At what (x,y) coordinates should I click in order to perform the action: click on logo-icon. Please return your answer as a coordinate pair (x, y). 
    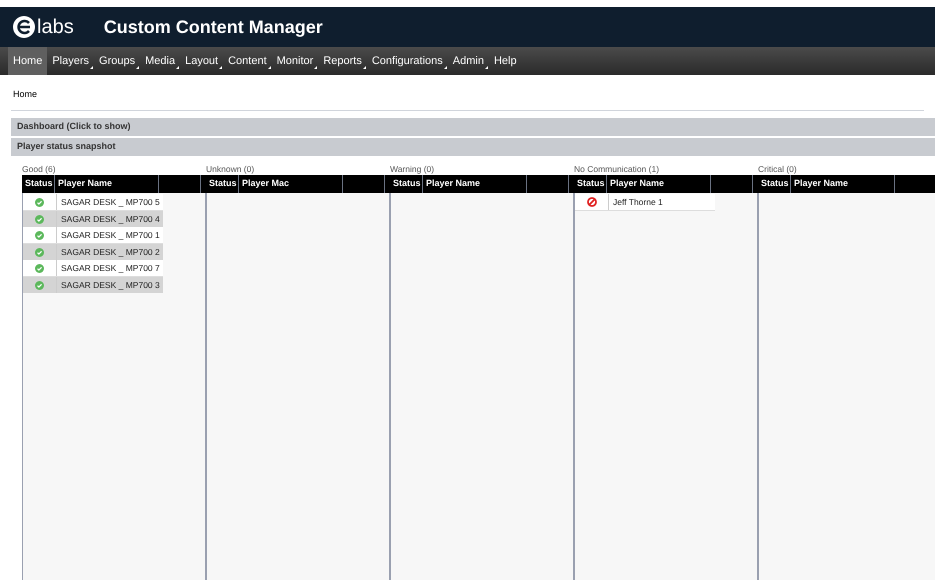
    Looking at the image, I should click on (24, 27).